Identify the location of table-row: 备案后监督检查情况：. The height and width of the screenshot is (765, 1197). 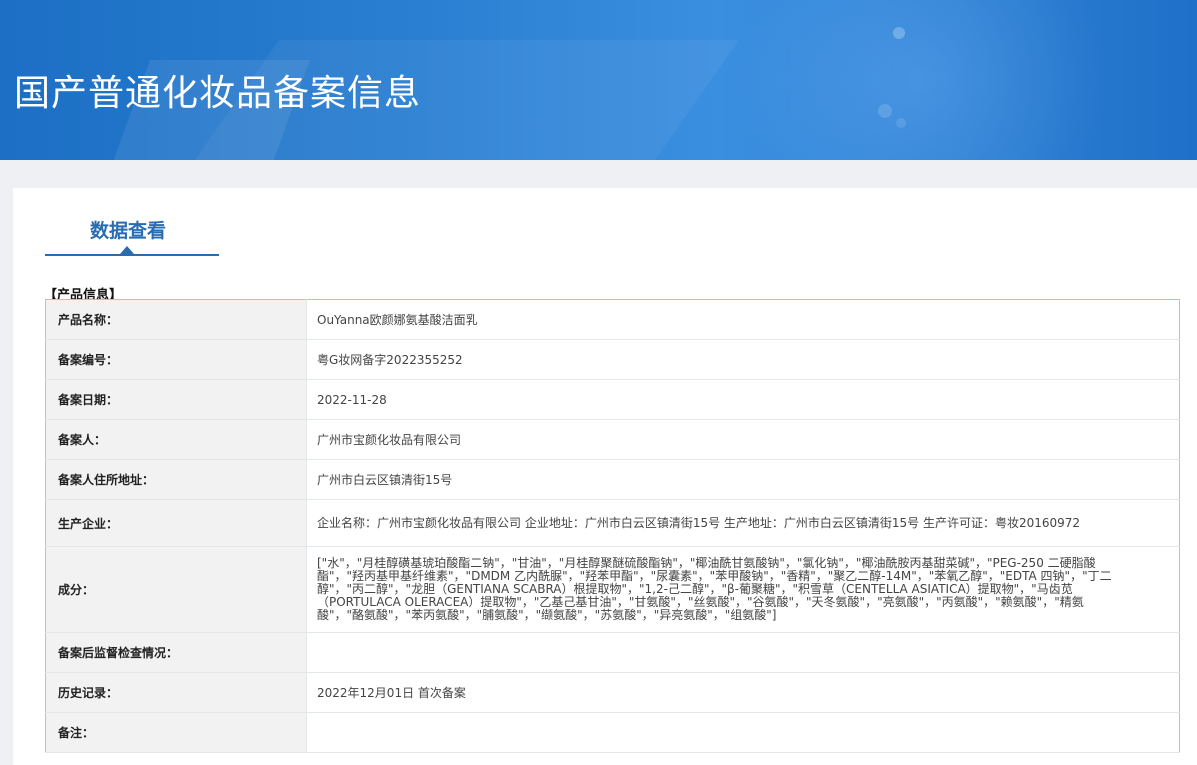
(612, 652).